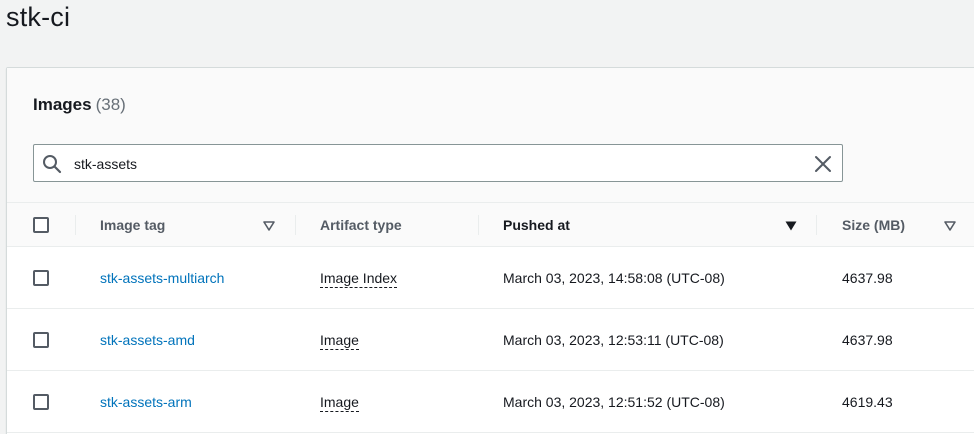 Image resolution: width=974 pixels, height=434 pixels. I want to click on column-header-size: Size (MB), so click(892, 225).